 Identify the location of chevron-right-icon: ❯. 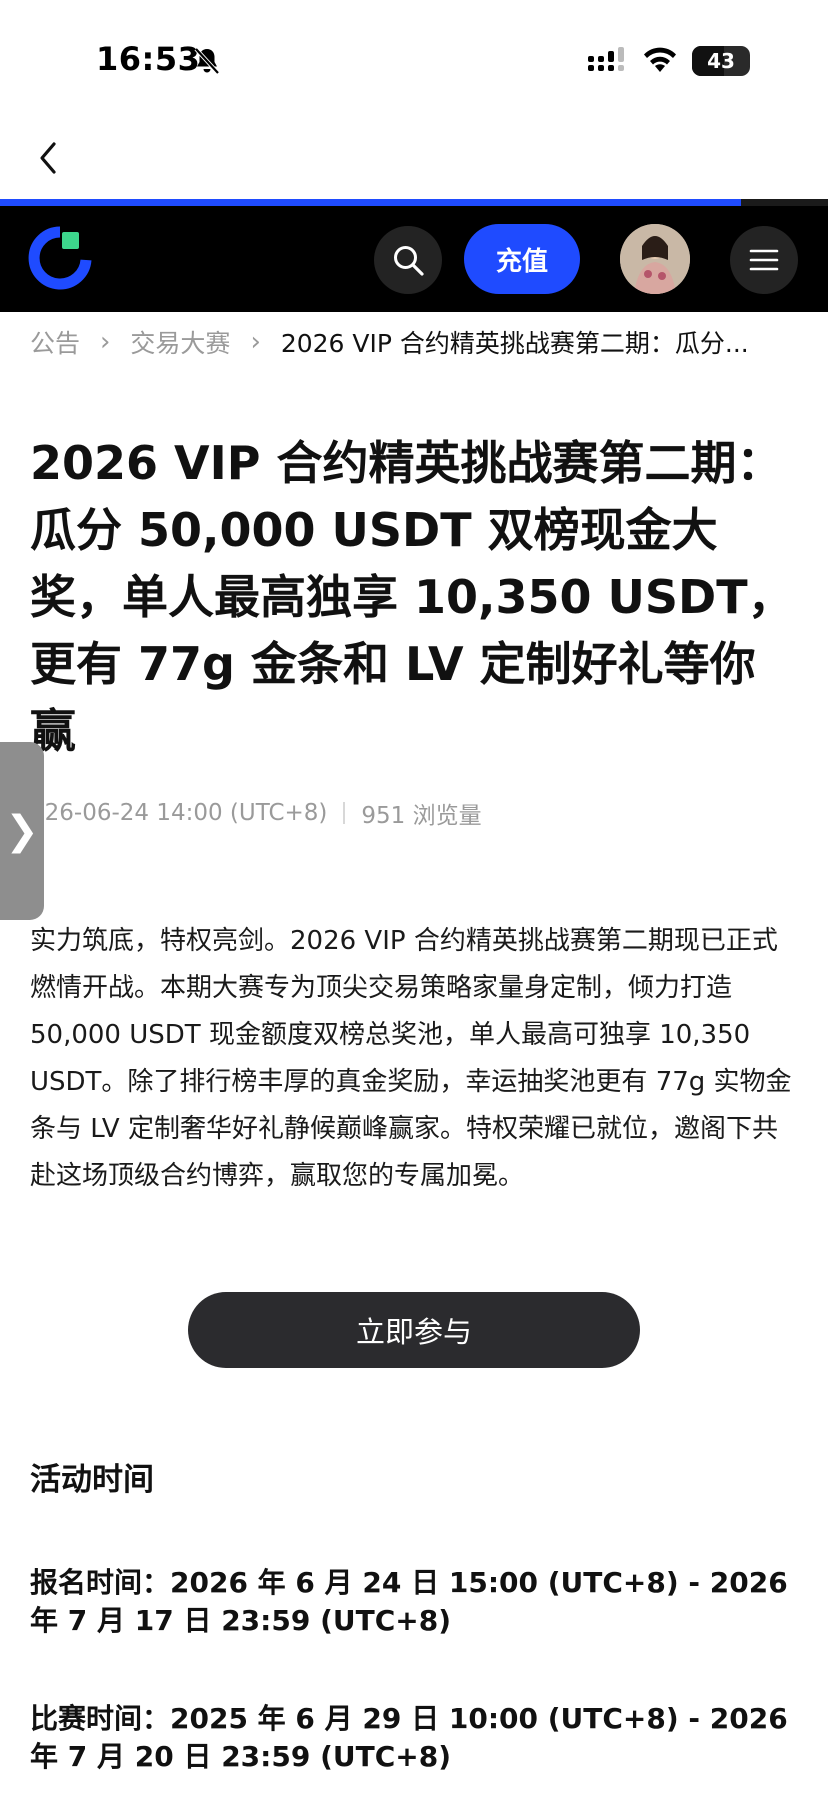
(22, 831).